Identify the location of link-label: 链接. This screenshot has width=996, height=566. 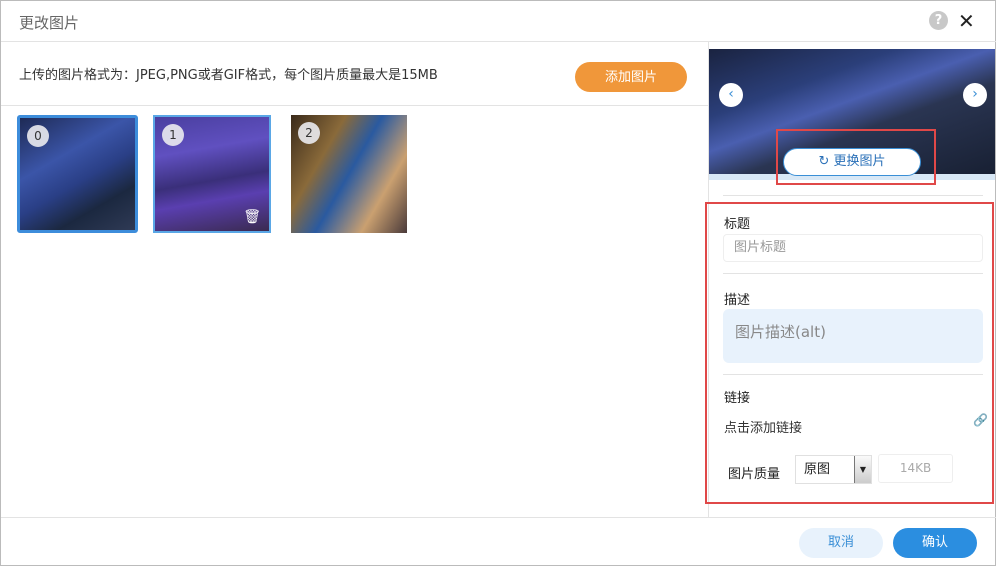
(737, 398).